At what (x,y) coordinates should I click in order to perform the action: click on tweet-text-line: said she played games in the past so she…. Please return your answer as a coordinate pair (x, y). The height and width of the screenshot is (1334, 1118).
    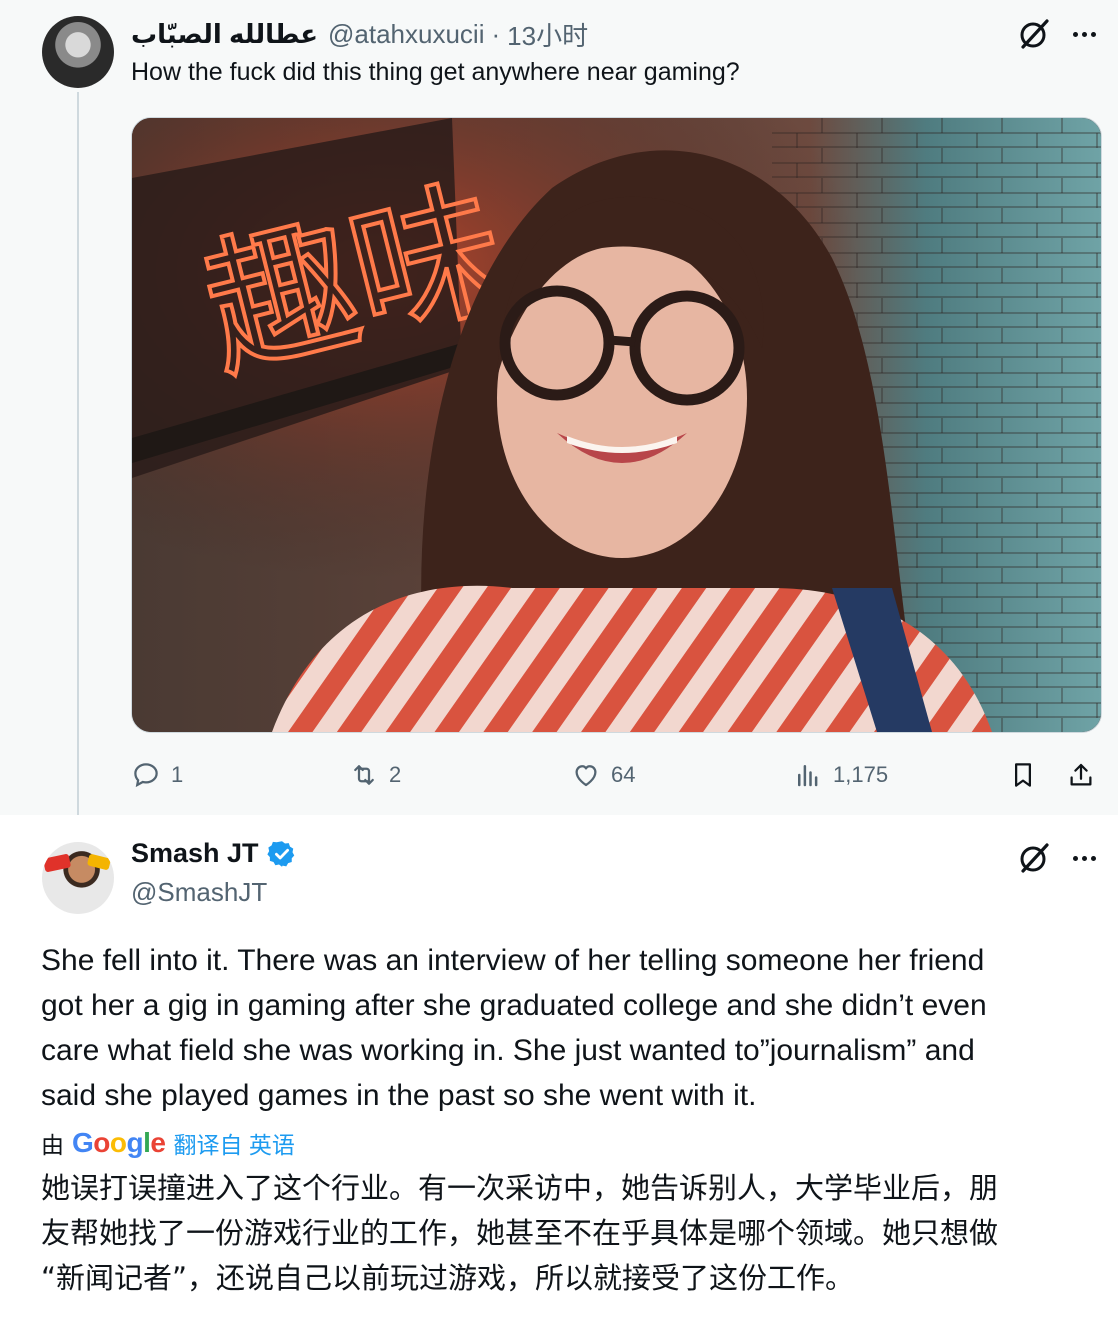
    Looking at the image, I should click on (399, 1095).